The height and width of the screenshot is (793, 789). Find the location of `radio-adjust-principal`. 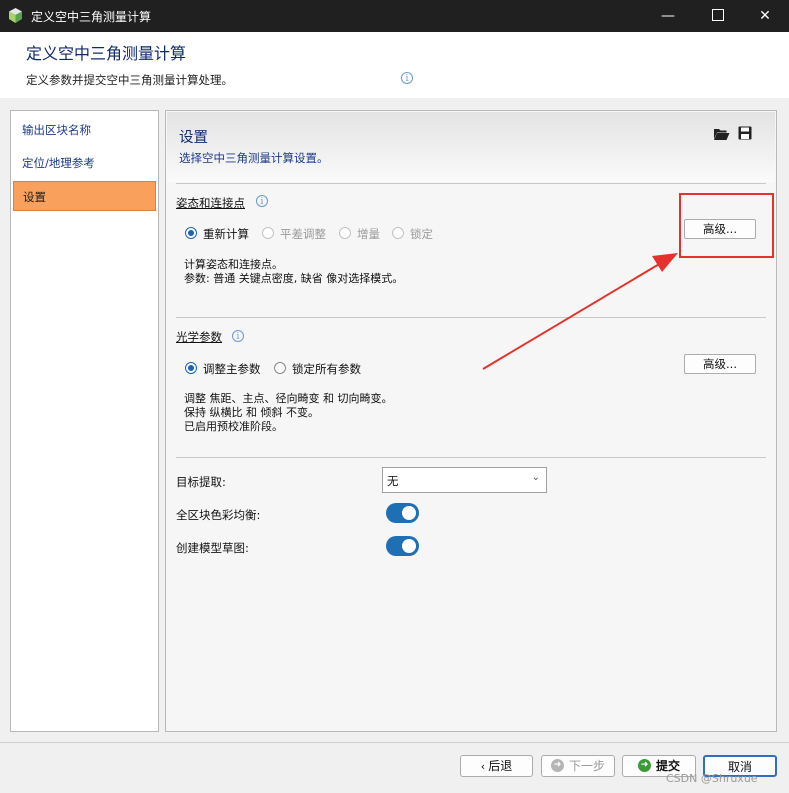

radio-adjust-principal is located at coordinates (191, 368).